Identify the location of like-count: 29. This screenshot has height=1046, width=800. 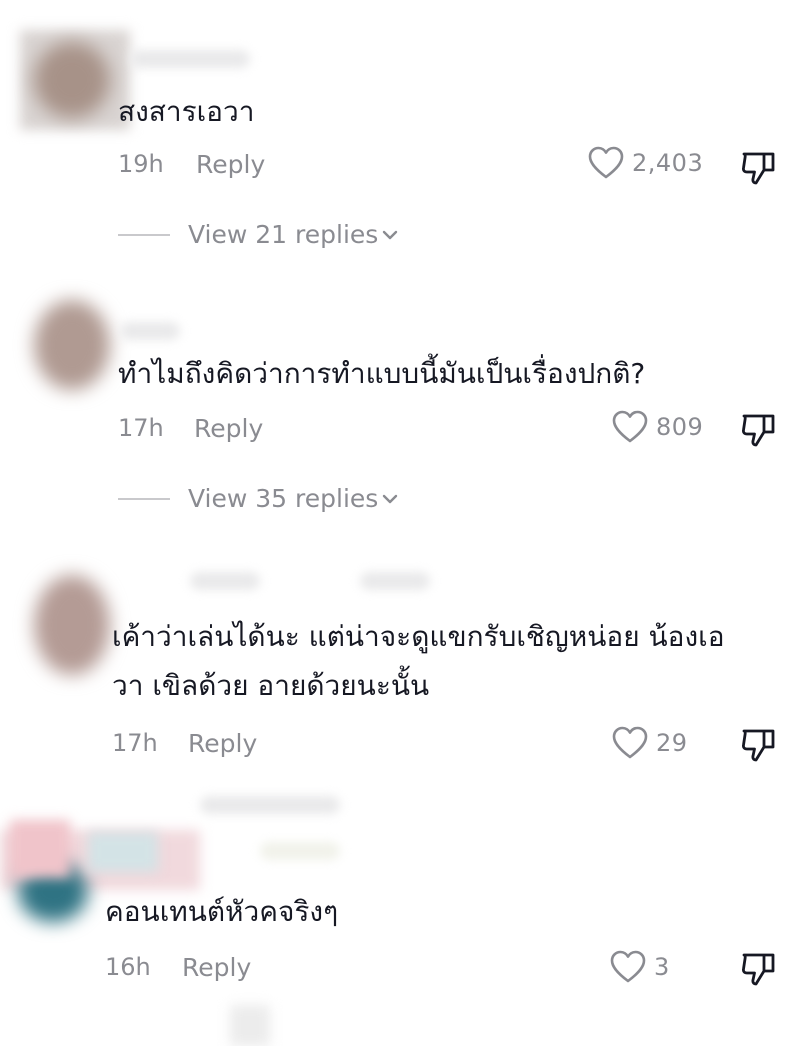
(672, 743).